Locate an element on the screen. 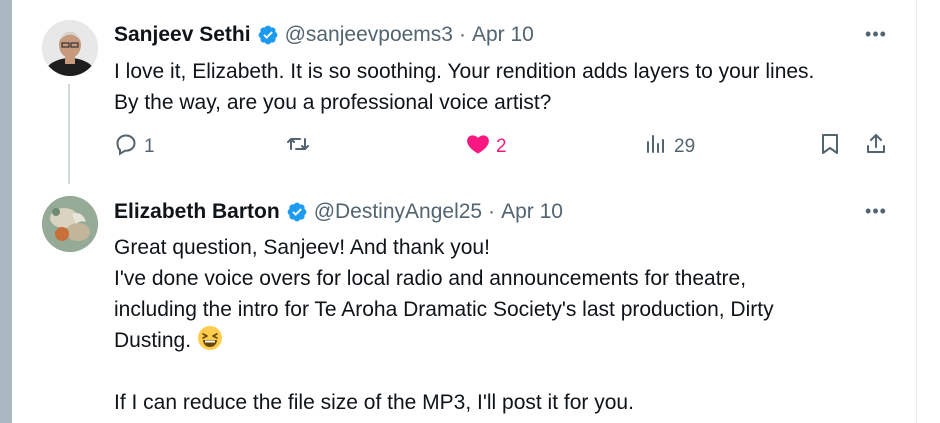  like-count: 2 is located at coordinates (501, 146).